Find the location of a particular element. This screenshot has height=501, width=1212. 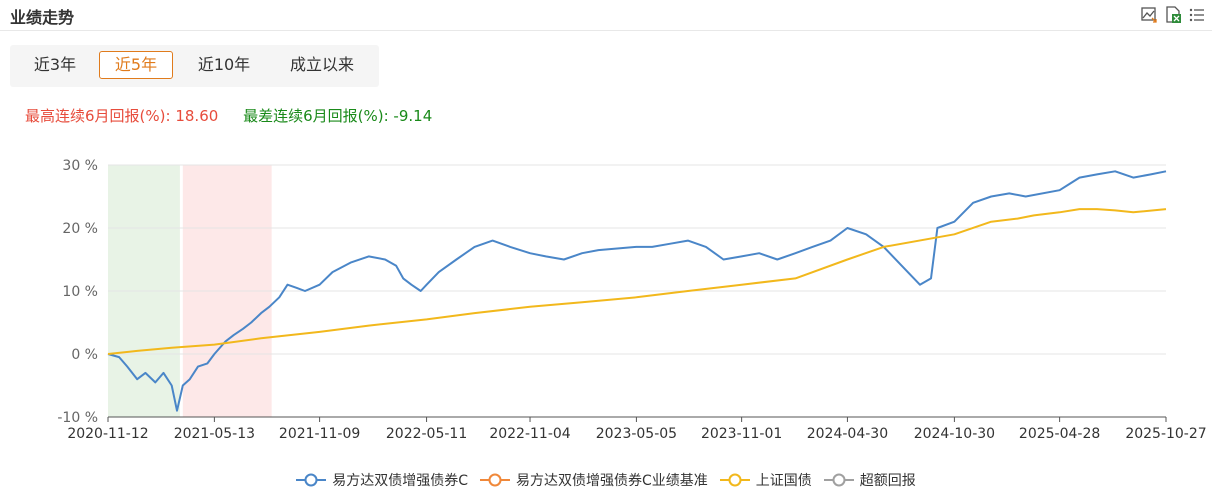

y-tick-label: 20 % is located at coordinates (80, 229).